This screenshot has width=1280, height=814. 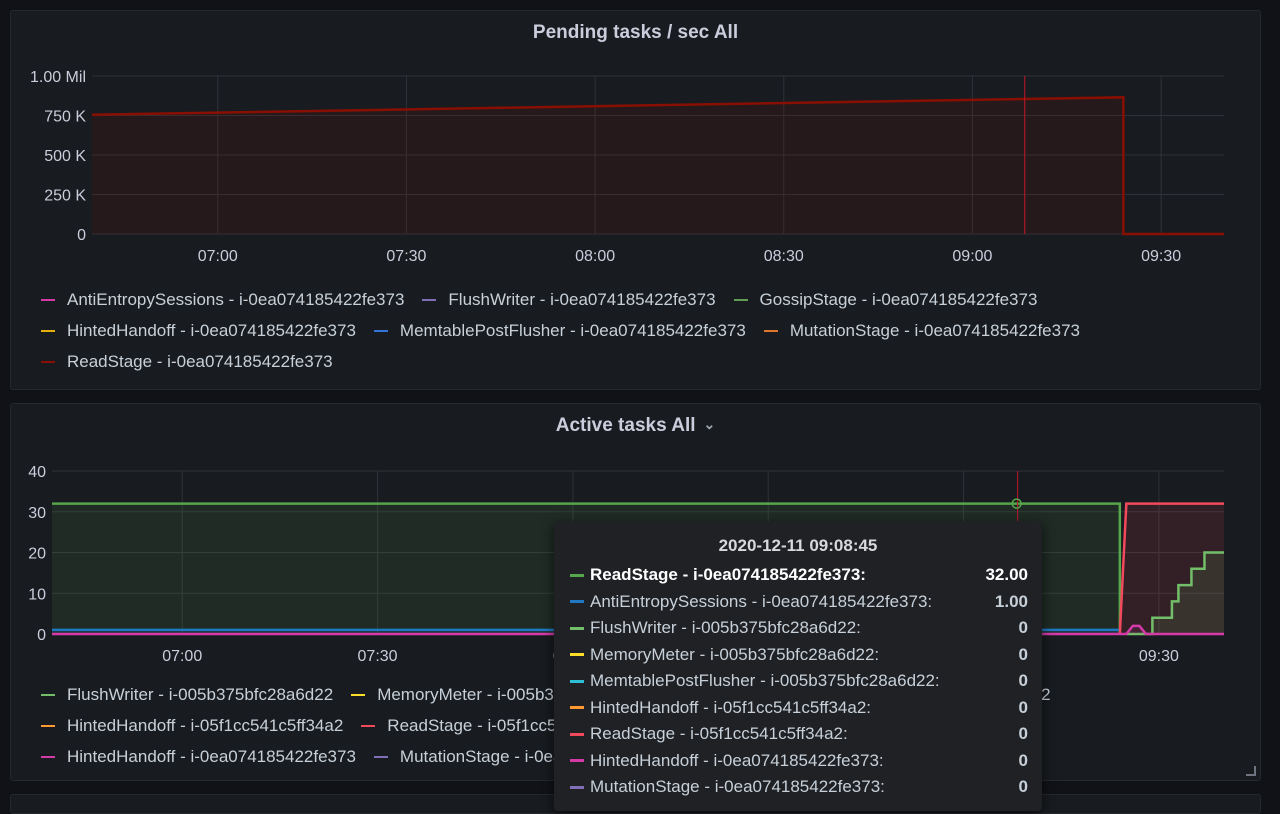 What do you see at coordinates (798, 545) in the screenshot?
I see `tooltip-date: 2020-12-11 09:08:45` at bounding box center [798, 545].